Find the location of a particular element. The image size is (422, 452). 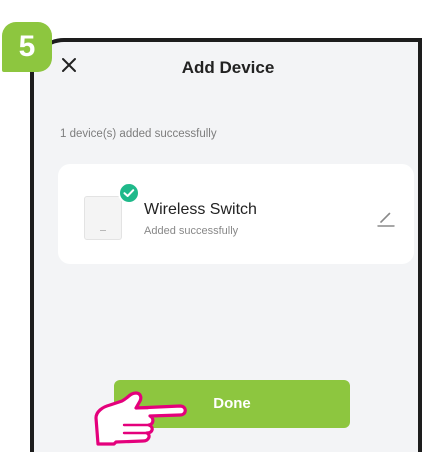

added-count-text: 1 device(s) added successfully is located at coordinates (138, 134).